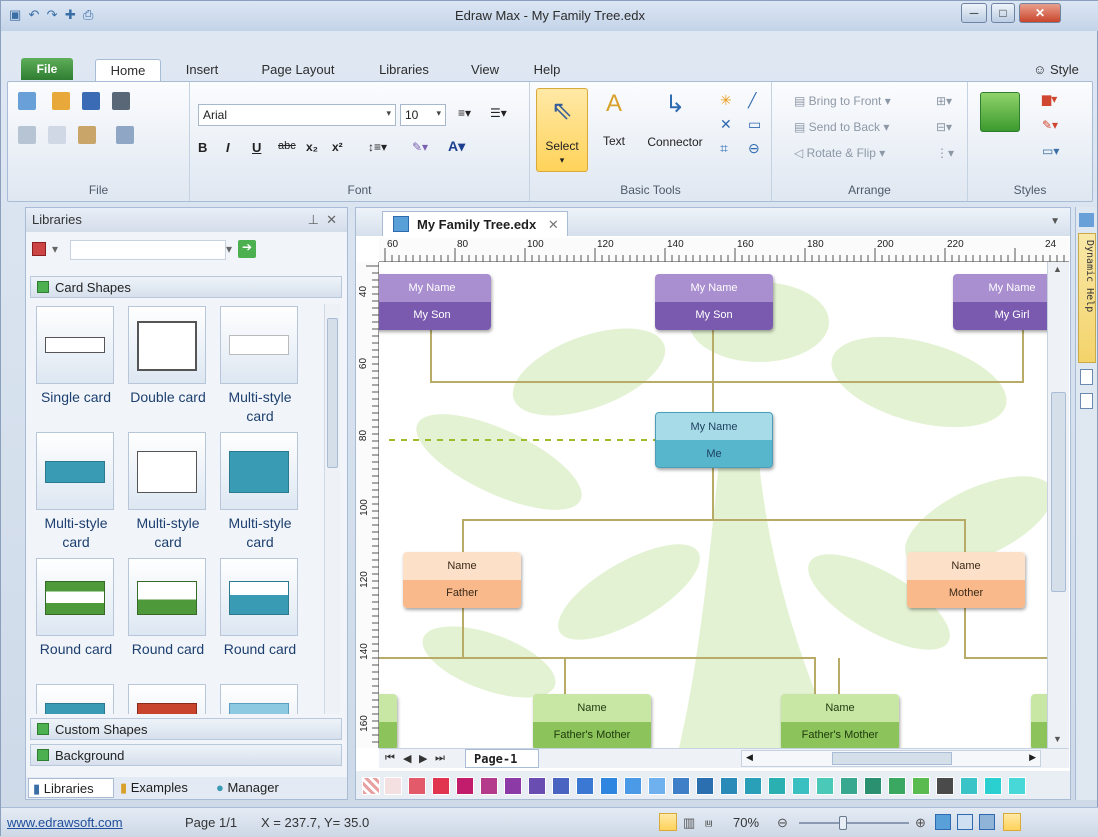 The image size is (1098, 837). I want to click on person-card: Name Father's Mother, so click(840, 721).